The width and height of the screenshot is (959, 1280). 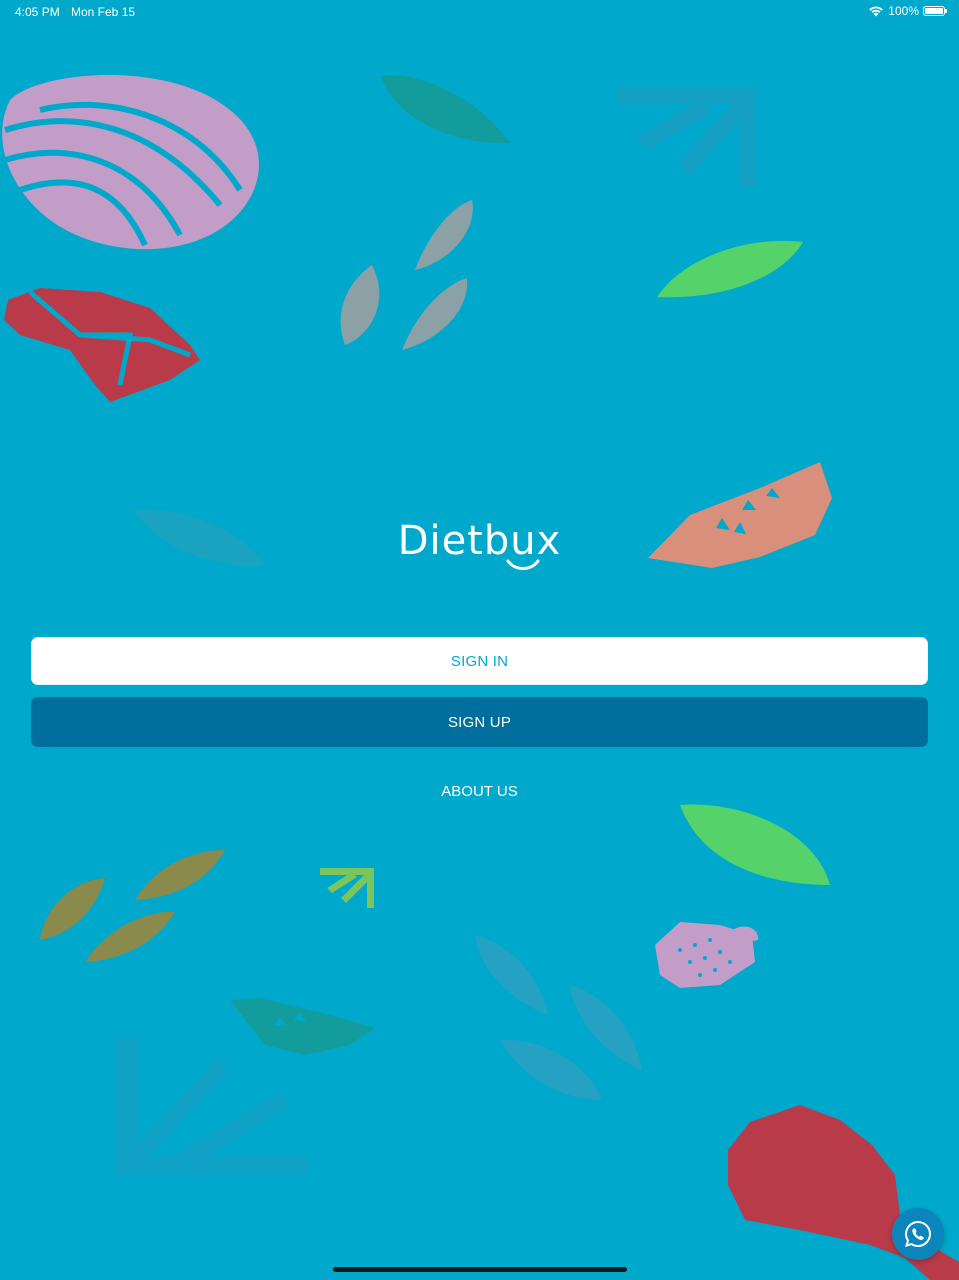 What do you see at coordinates (132, 906) in the screenshot?
I see `seeds-illustration-olive` at bounding box center [132, 906].